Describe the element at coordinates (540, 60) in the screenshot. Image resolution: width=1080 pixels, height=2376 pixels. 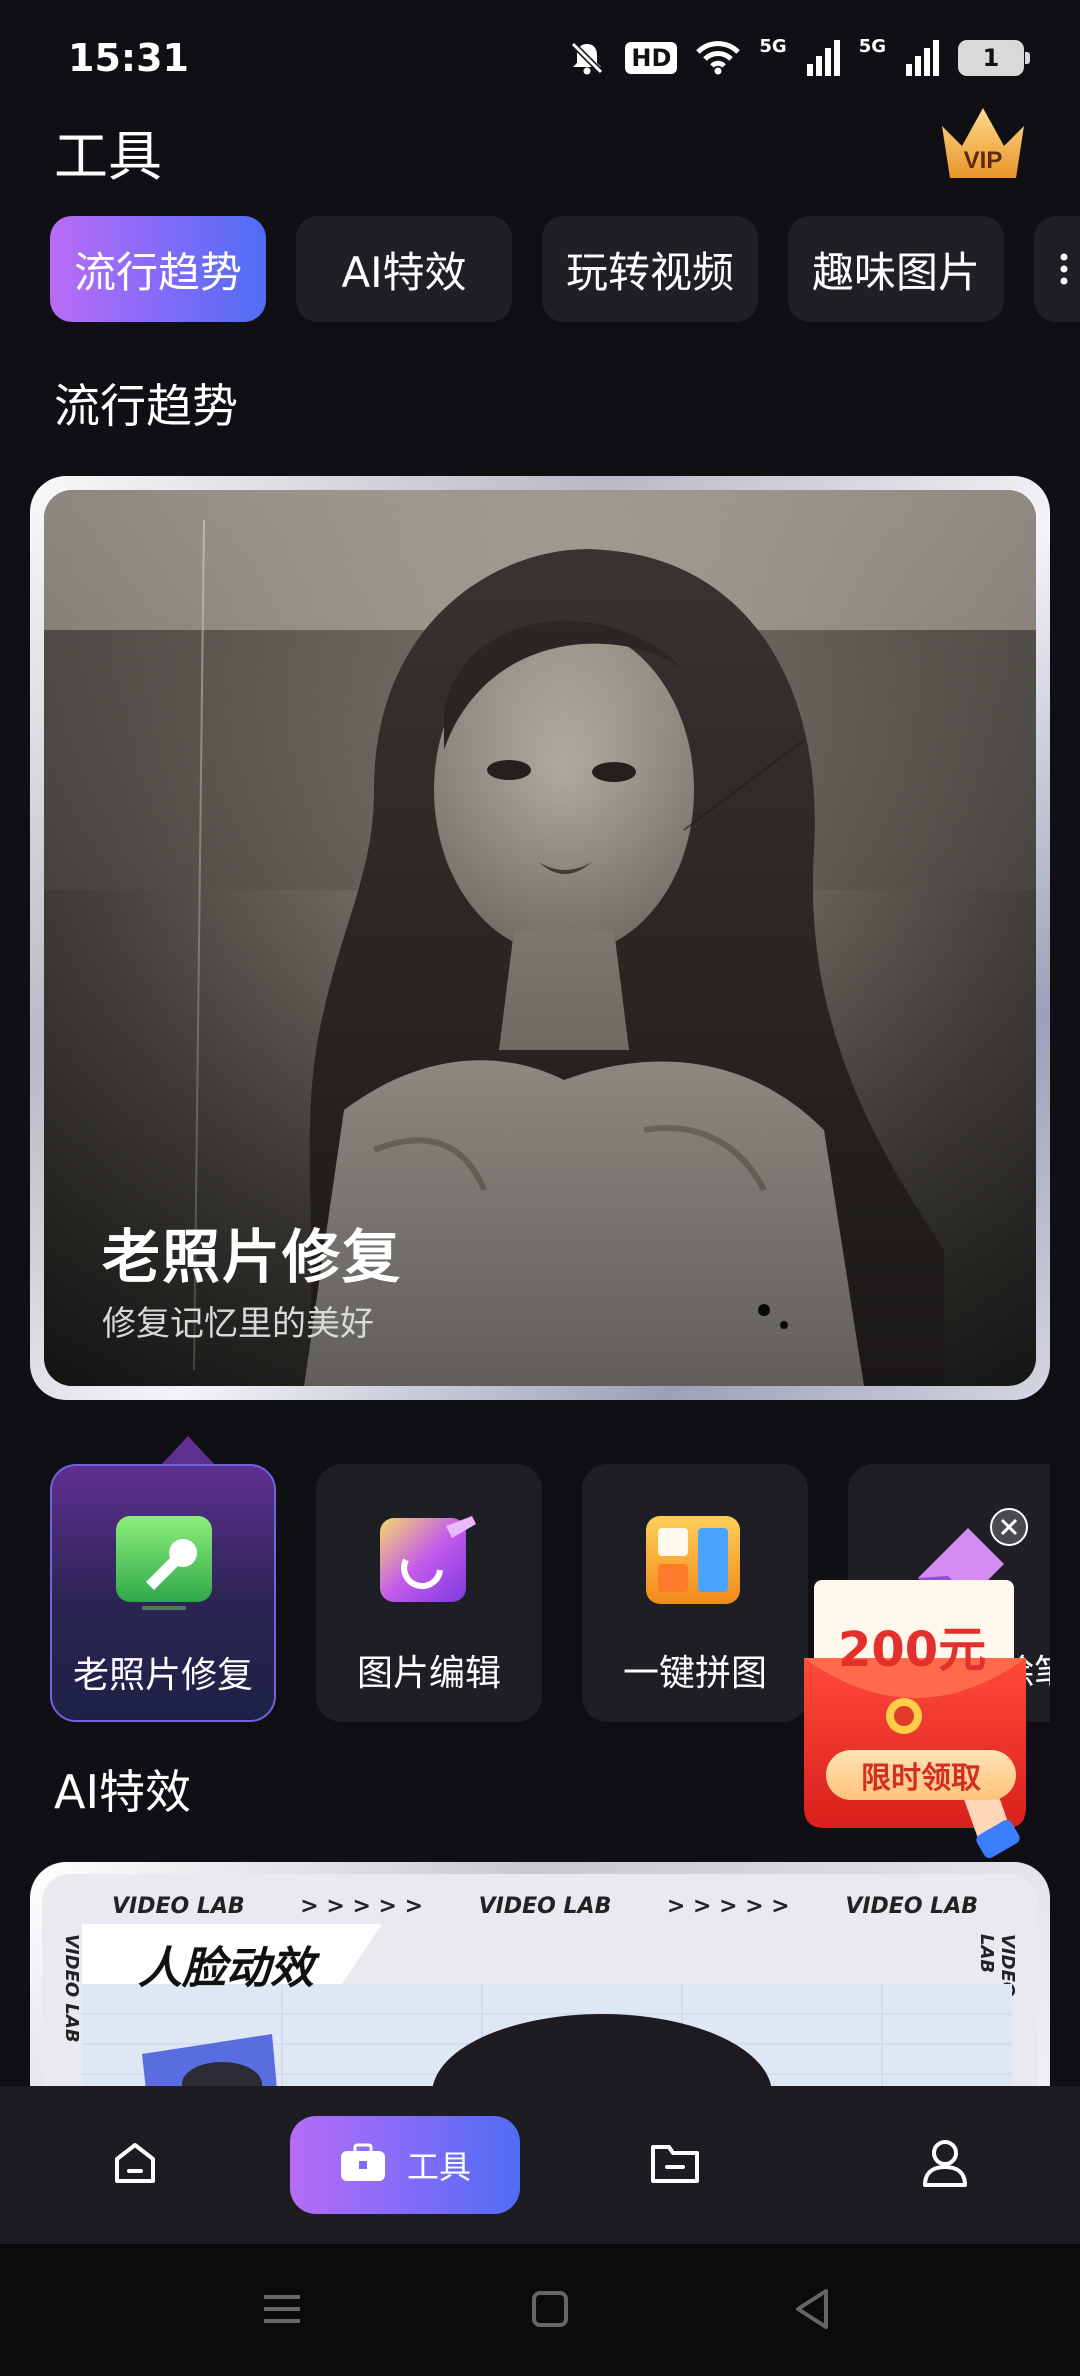
I see `status-bar: 15:31 HD 5G 5G 1` at that location.